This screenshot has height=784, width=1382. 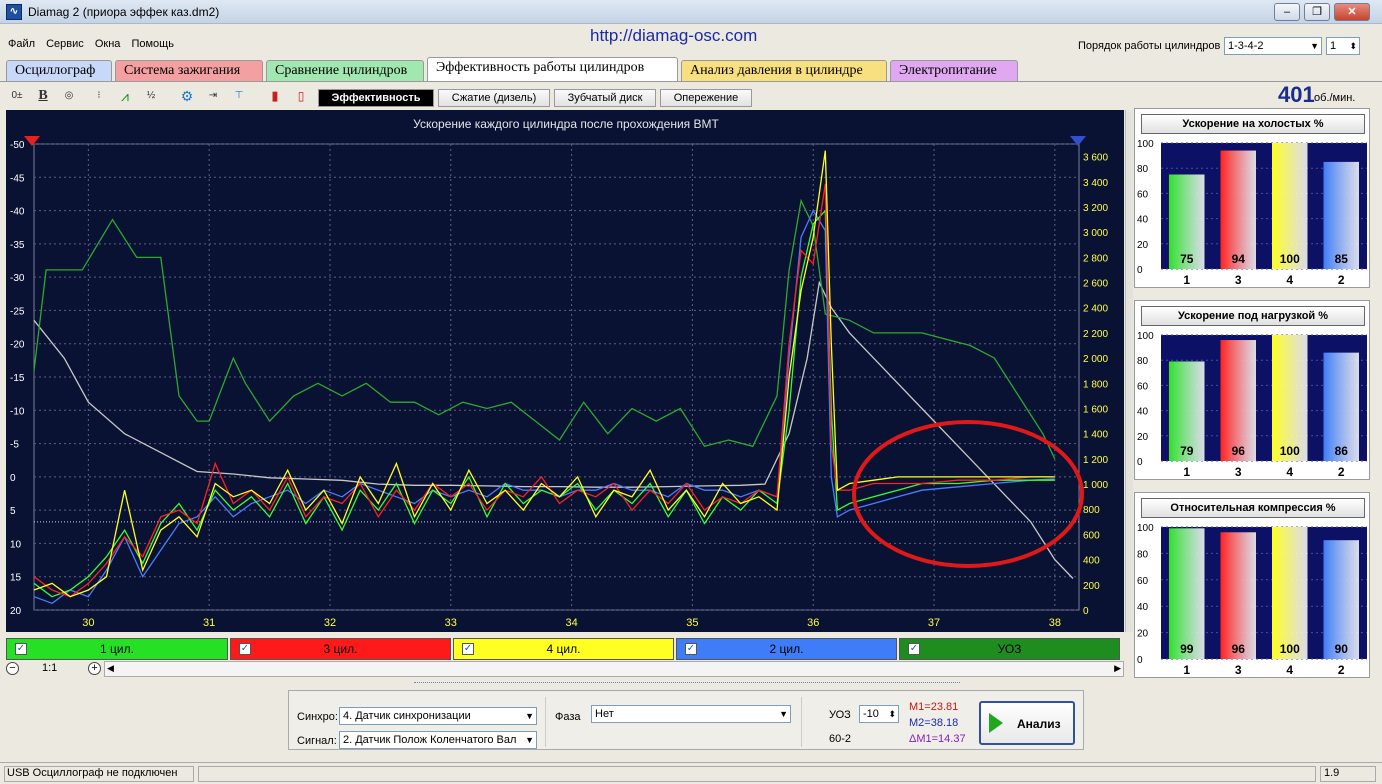 What do you see at coordinates (317, 741) in the screenshot?
I see `signal-label: Сигнал:` at bounding box center [317, 741].